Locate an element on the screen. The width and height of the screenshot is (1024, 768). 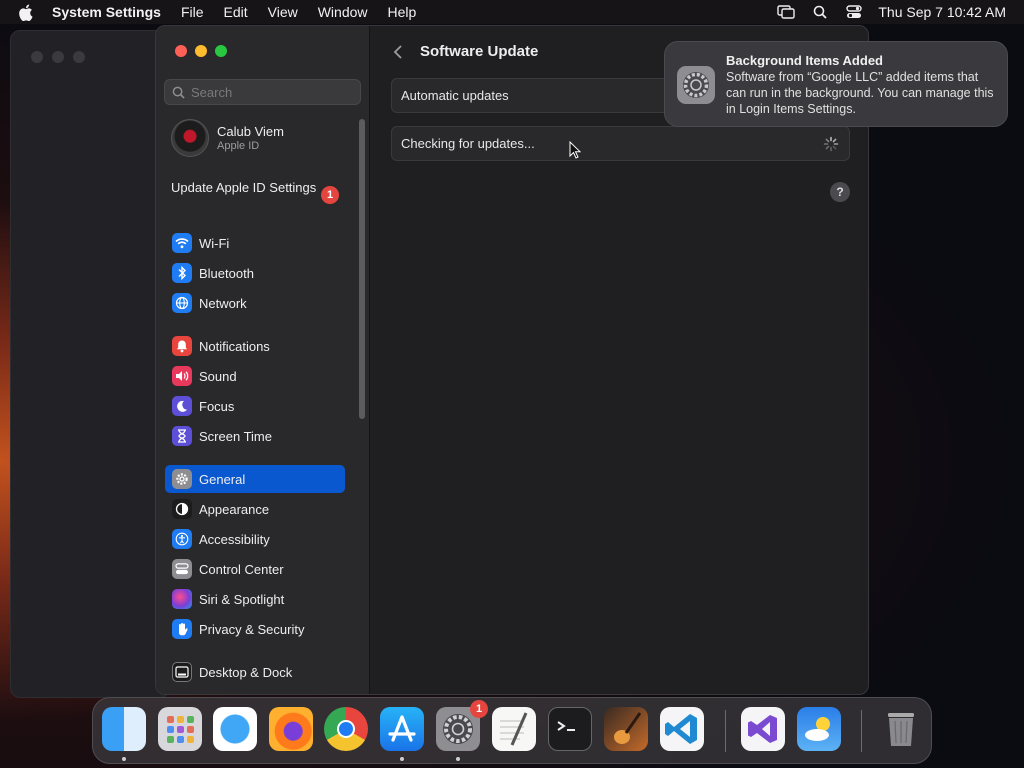
sidebar-item-label: Notifications is located at coordinates (234, 346).